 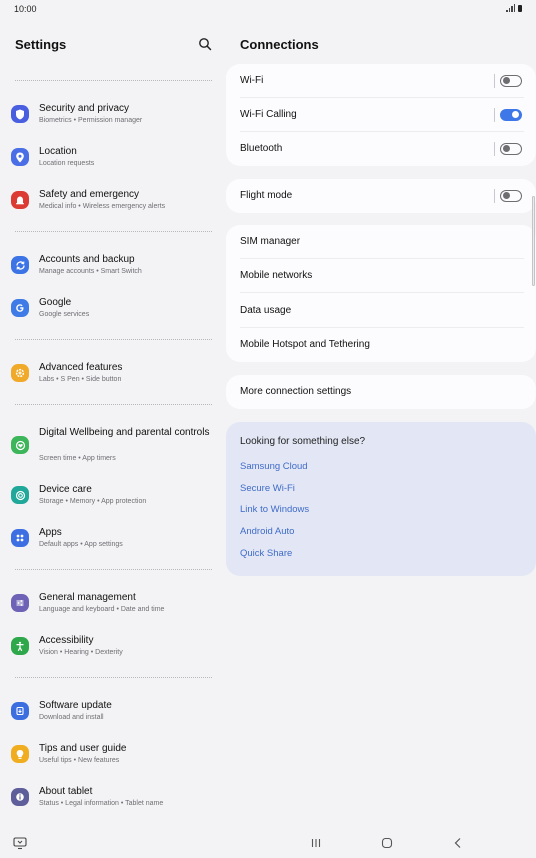 I want to click on menu-item-subtitle: Download and install, so click(x=71, y=717).